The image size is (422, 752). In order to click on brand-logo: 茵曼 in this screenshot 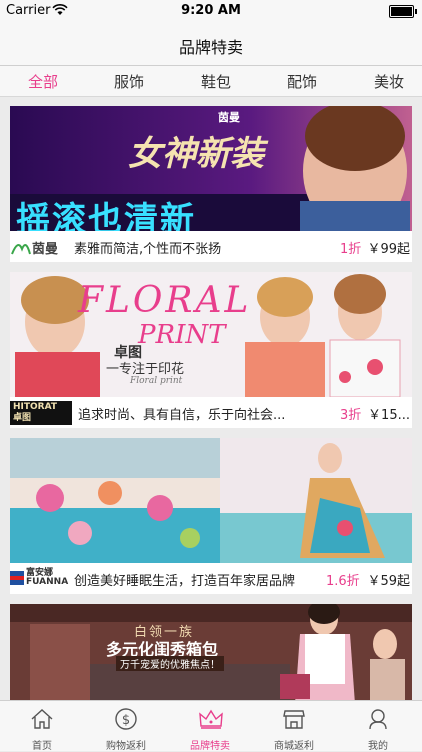, I will do `click(40, 247)`.